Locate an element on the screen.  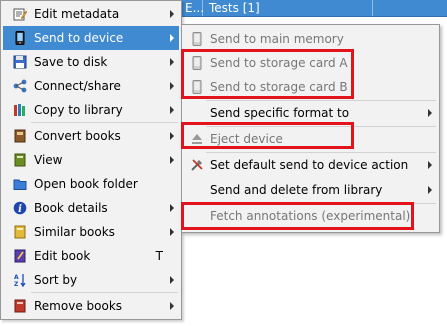
menu-item-sort-by: A Z Sort by is located at coordinates (91, 280).